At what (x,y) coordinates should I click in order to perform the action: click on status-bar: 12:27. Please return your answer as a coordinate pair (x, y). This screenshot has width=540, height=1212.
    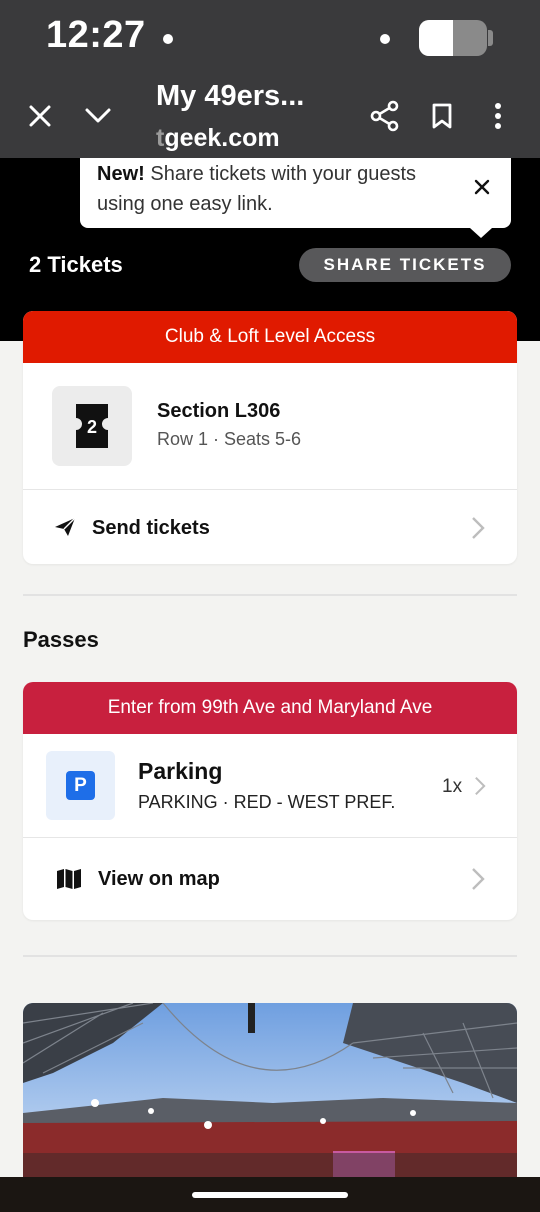
    Looking at the image, I should click on (270, 38).